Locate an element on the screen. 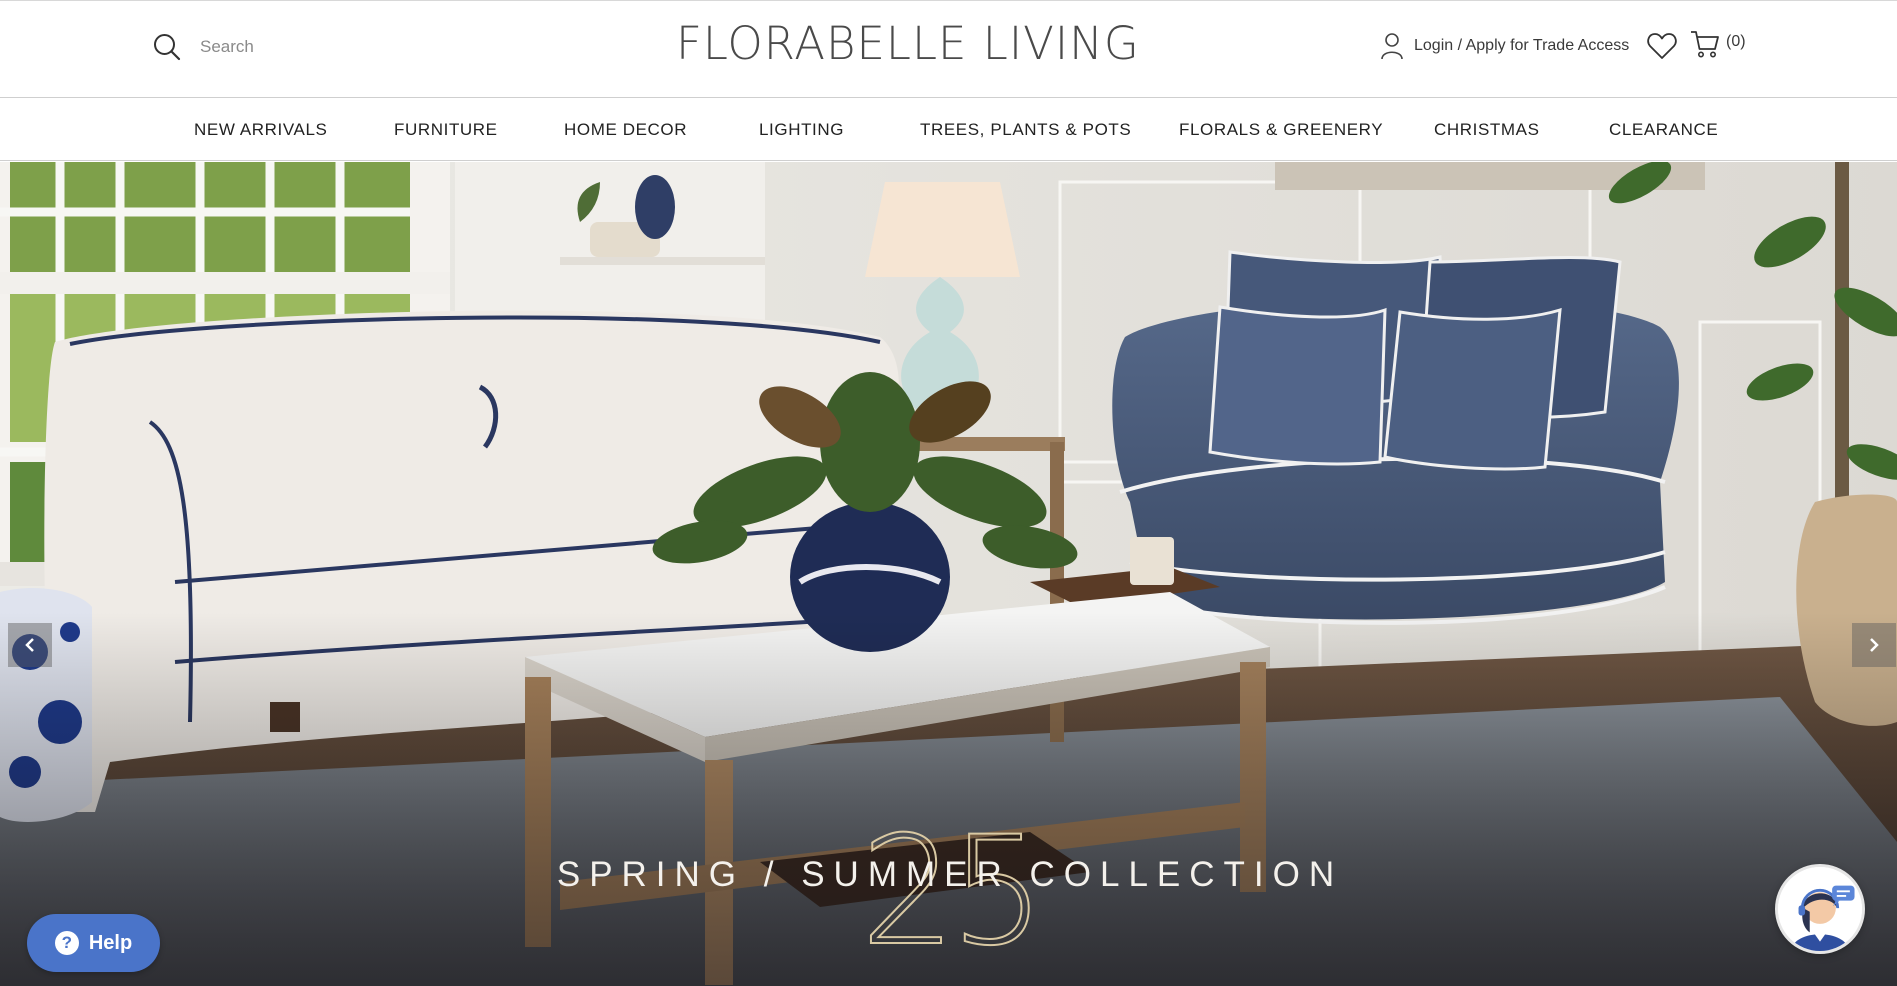 The width and height of the screenshot is (1897, 986). cart-button: (0) is located at coordinates (1718, 45).